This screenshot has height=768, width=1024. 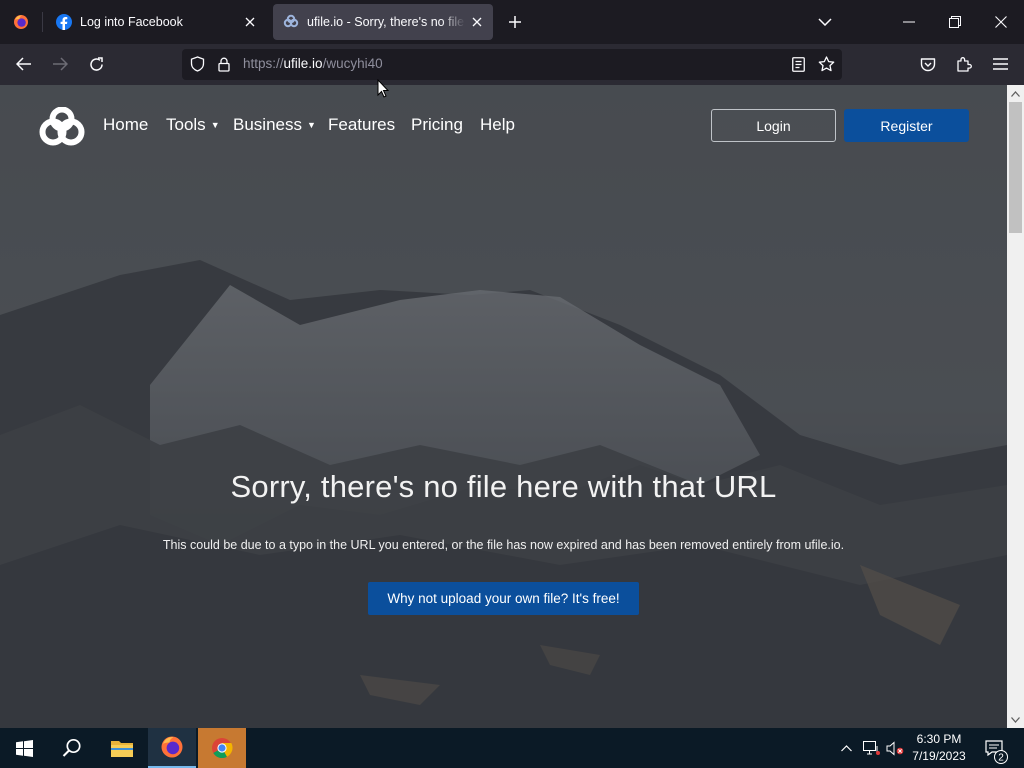 I want to click on tab-facebook: Log into Facebook, so click(x=156, y=22).